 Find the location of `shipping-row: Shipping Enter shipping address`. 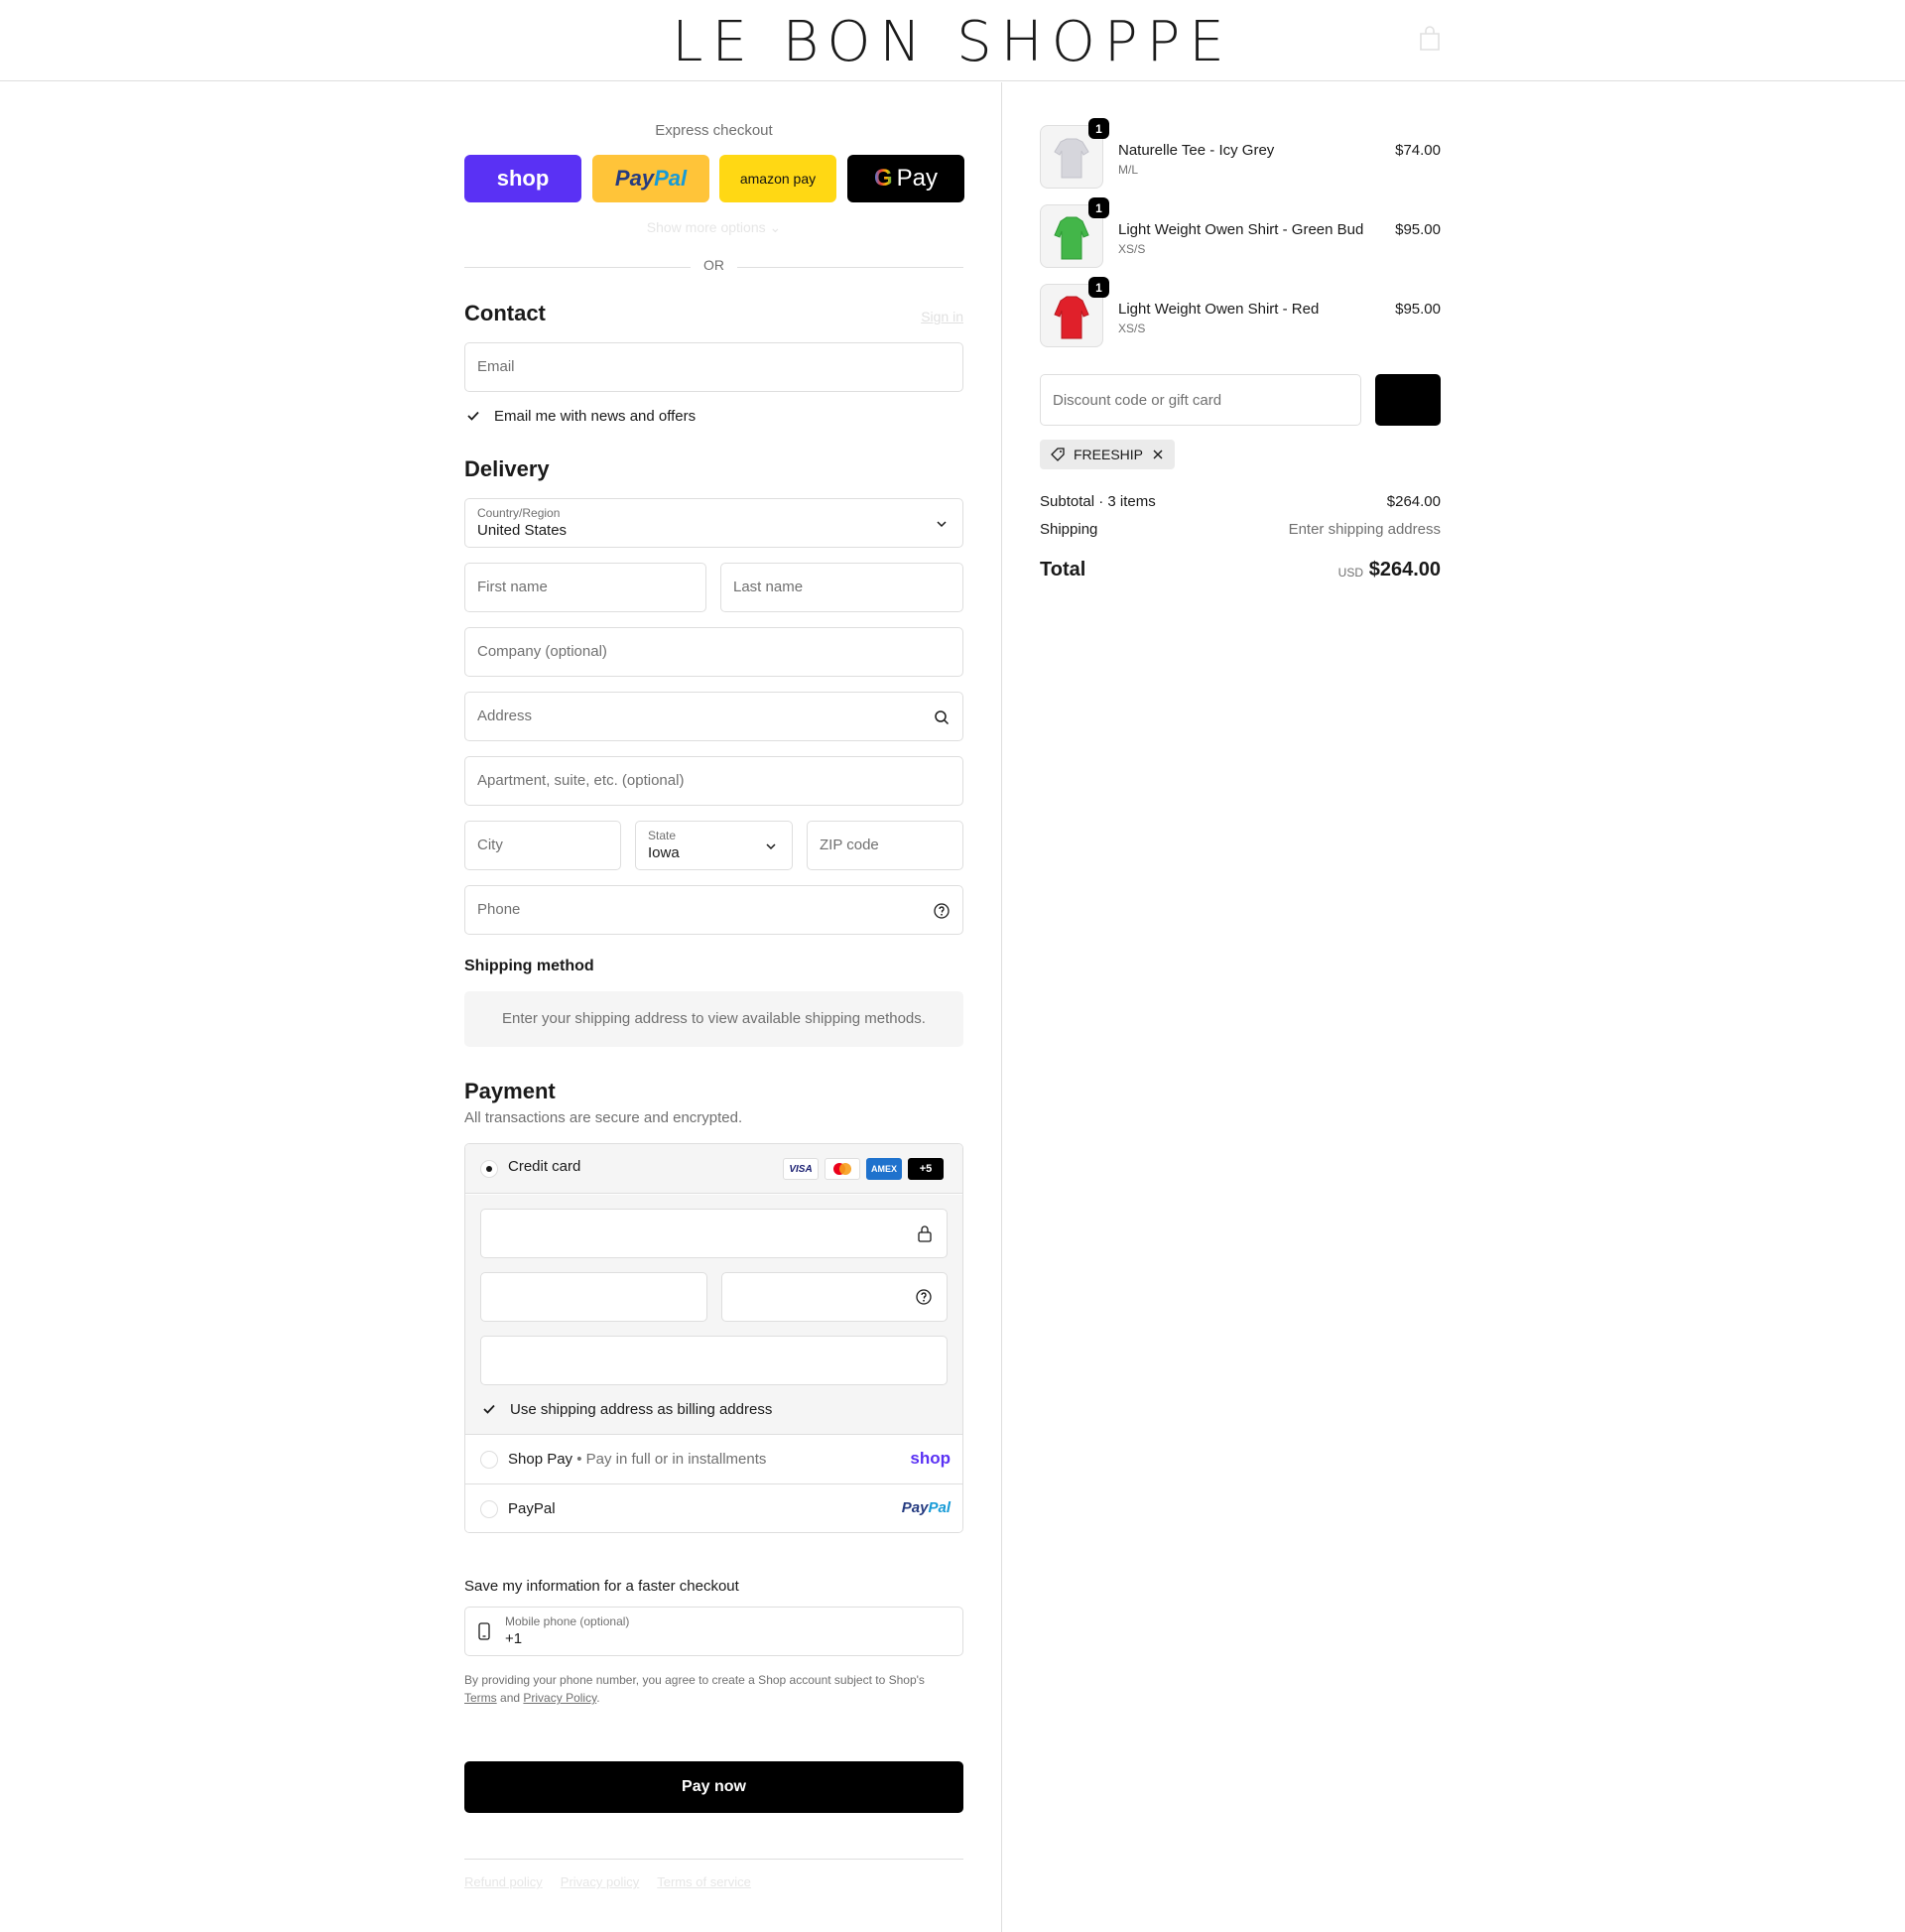

shipping-row: Shipping Enter shipping address is located at coordinates (1240, 529).